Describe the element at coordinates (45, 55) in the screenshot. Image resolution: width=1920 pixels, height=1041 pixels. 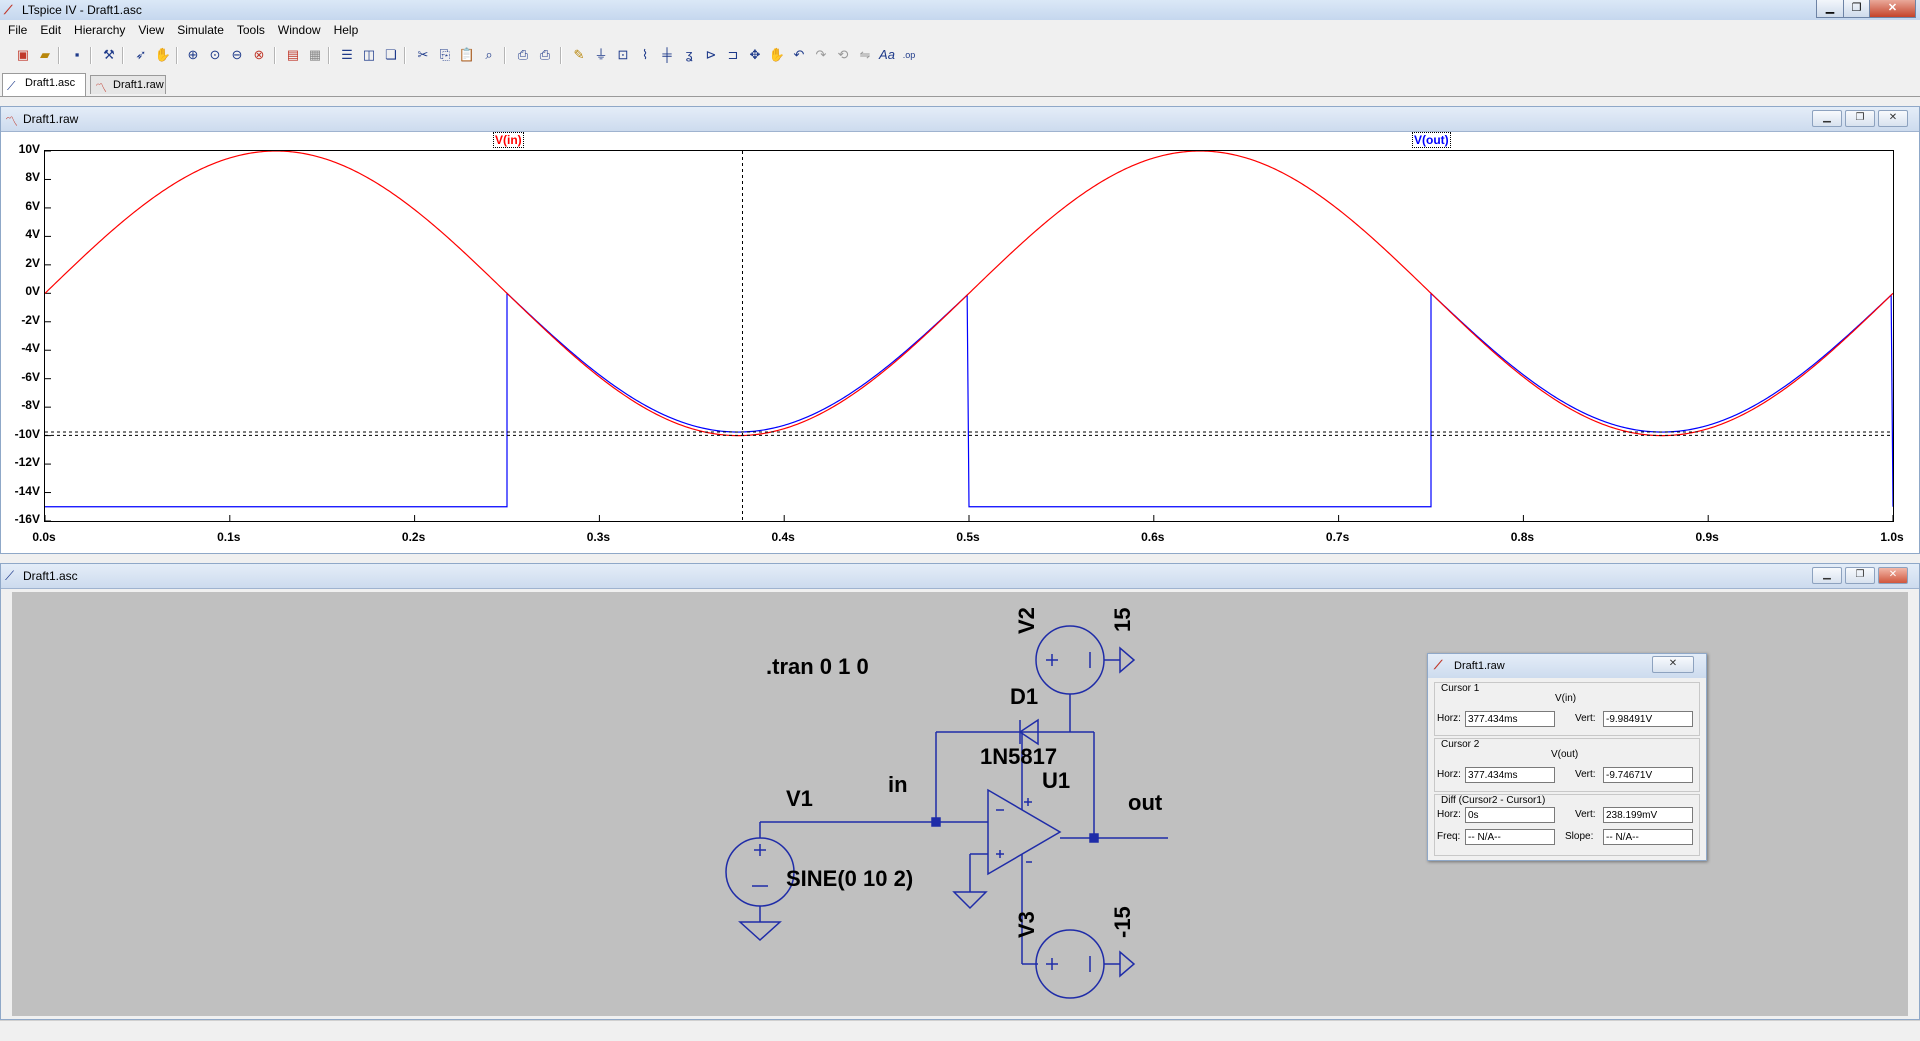
I see `open-icon: ▰` at that location.